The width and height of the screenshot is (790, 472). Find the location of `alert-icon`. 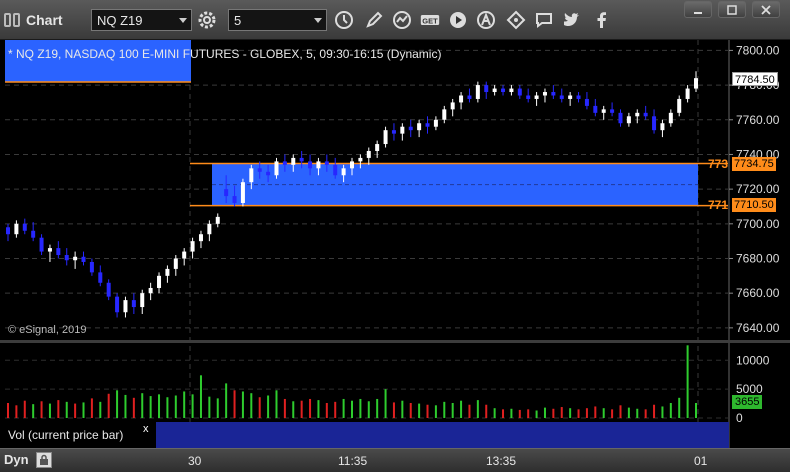

alert-icon is located at coordinates (486, 20).